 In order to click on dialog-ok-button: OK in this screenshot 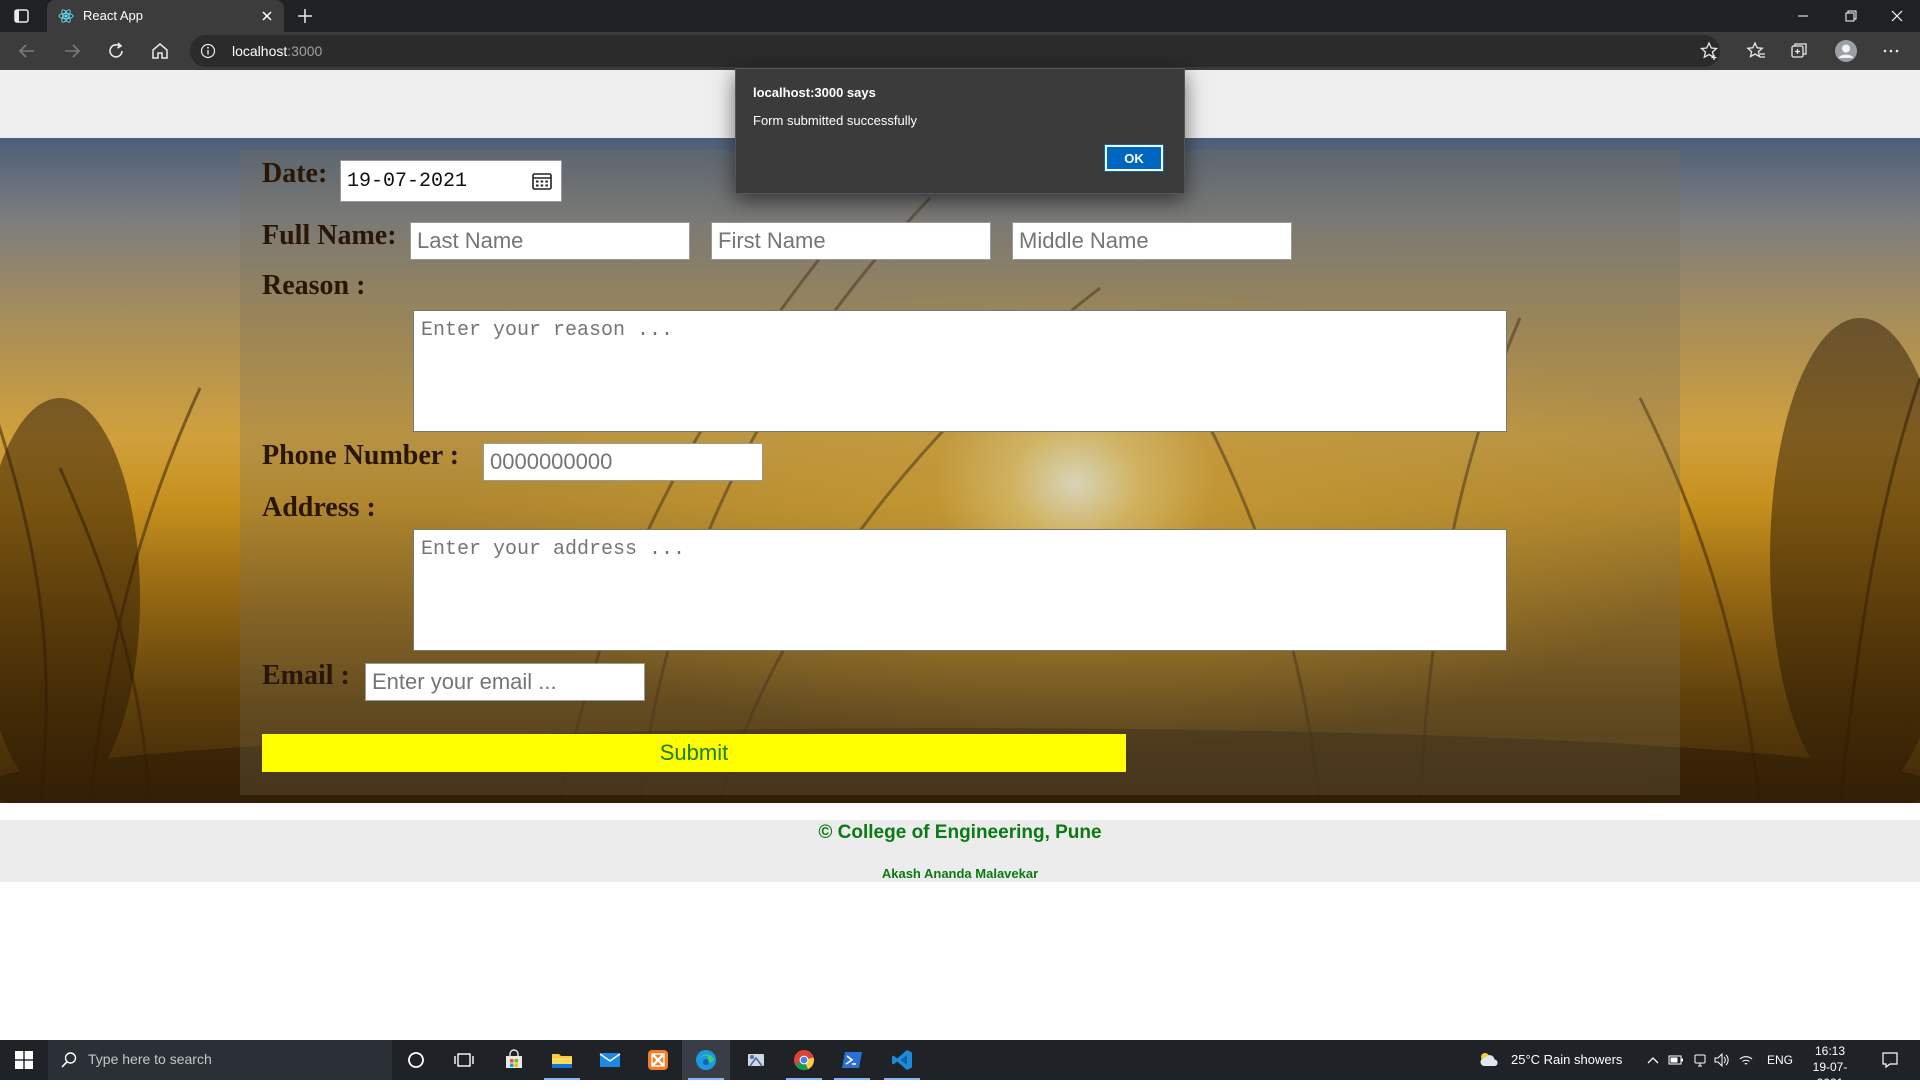, I will do `click(1134, 158)`.